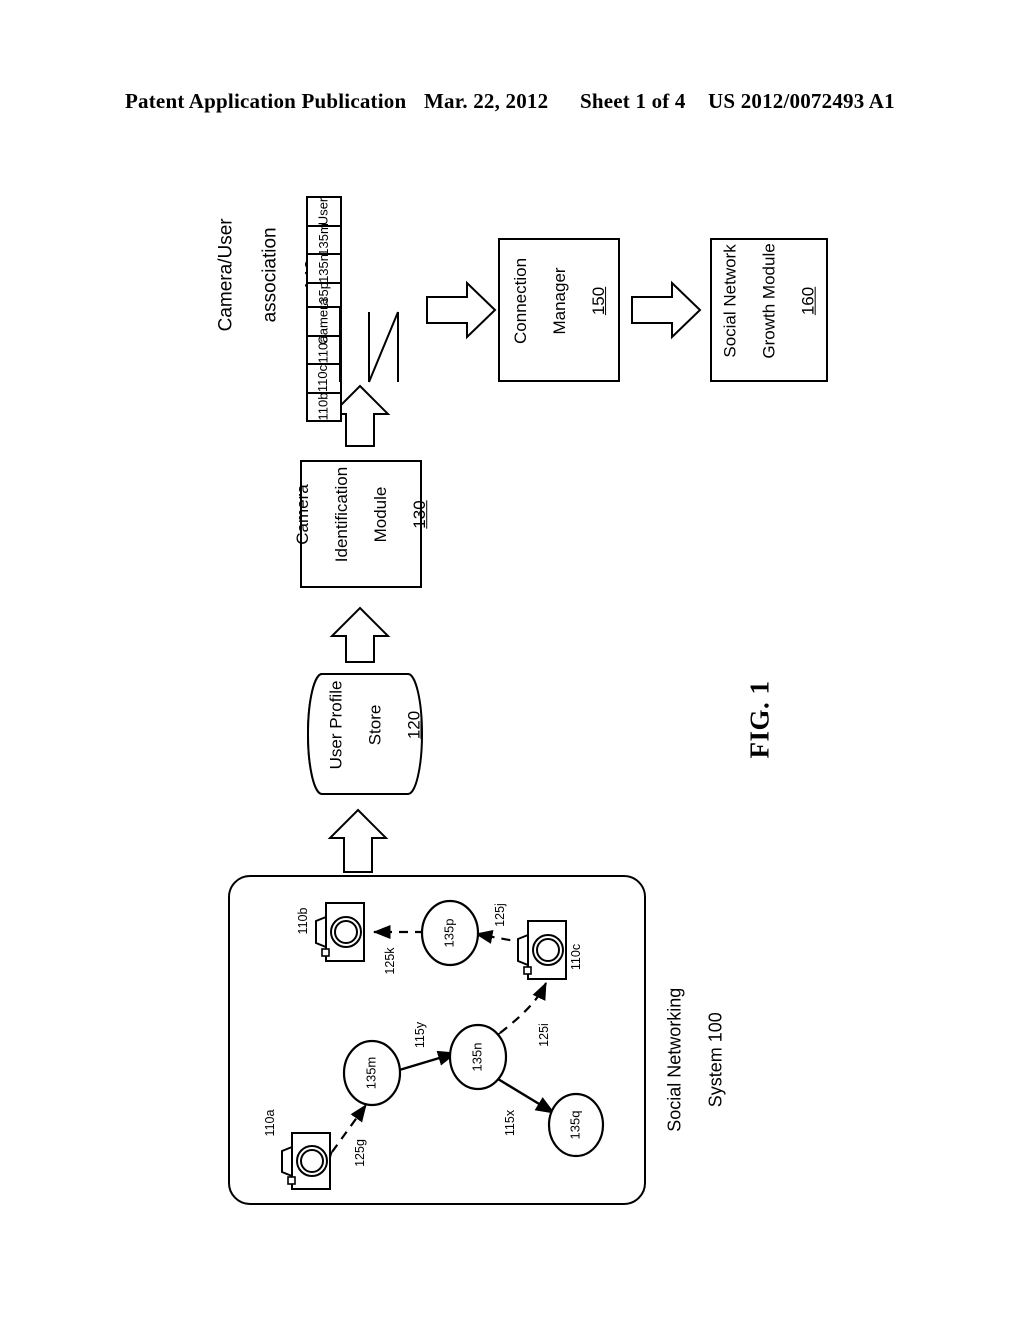 The image size is (1024, 1320). I want to click on block-arrow-assoc-to-cm, so click(461, 310).